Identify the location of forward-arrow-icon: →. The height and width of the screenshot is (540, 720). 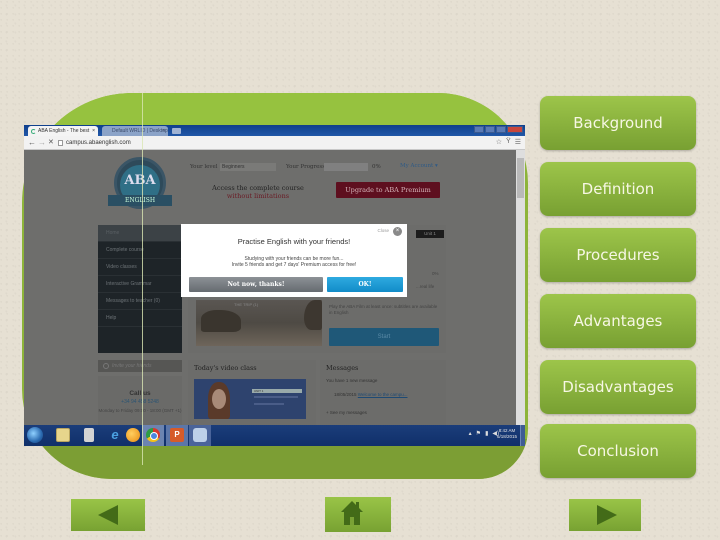
(42, 142).